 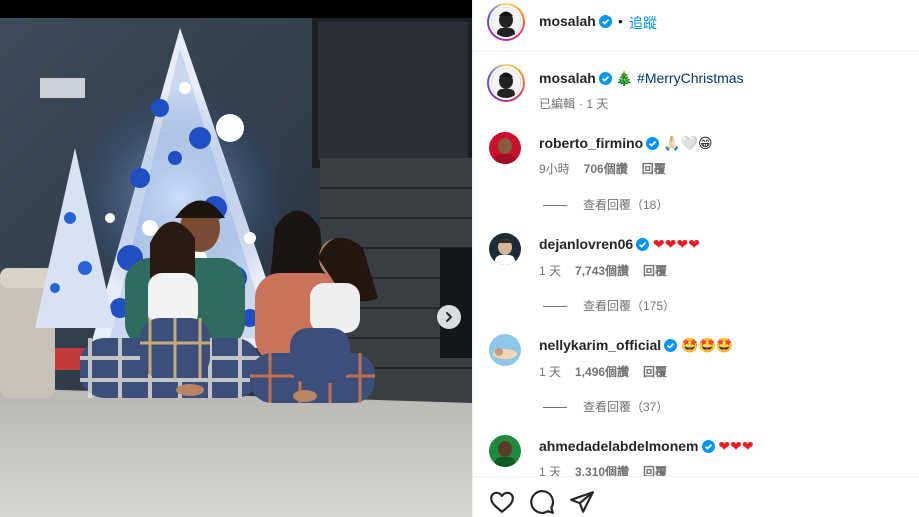 I want to click on comment-username: nellykarim_official, so click(x=600, y=345).